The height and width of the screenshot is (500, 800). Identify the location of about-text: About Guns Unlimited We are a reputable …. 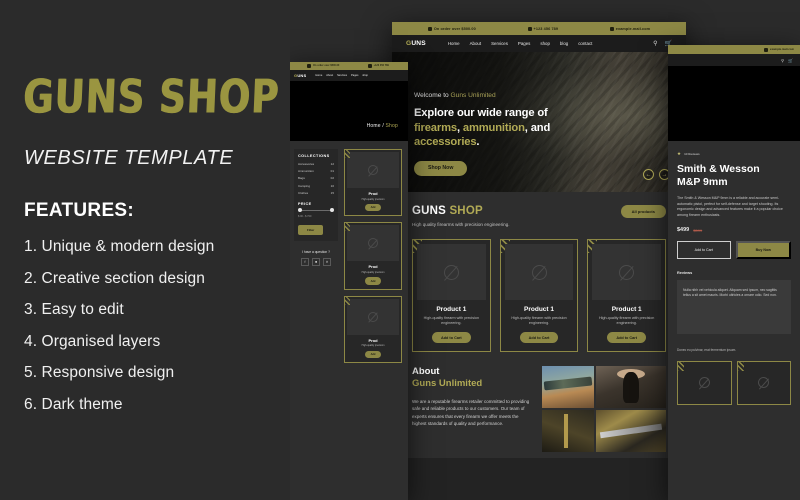
(472, 409).